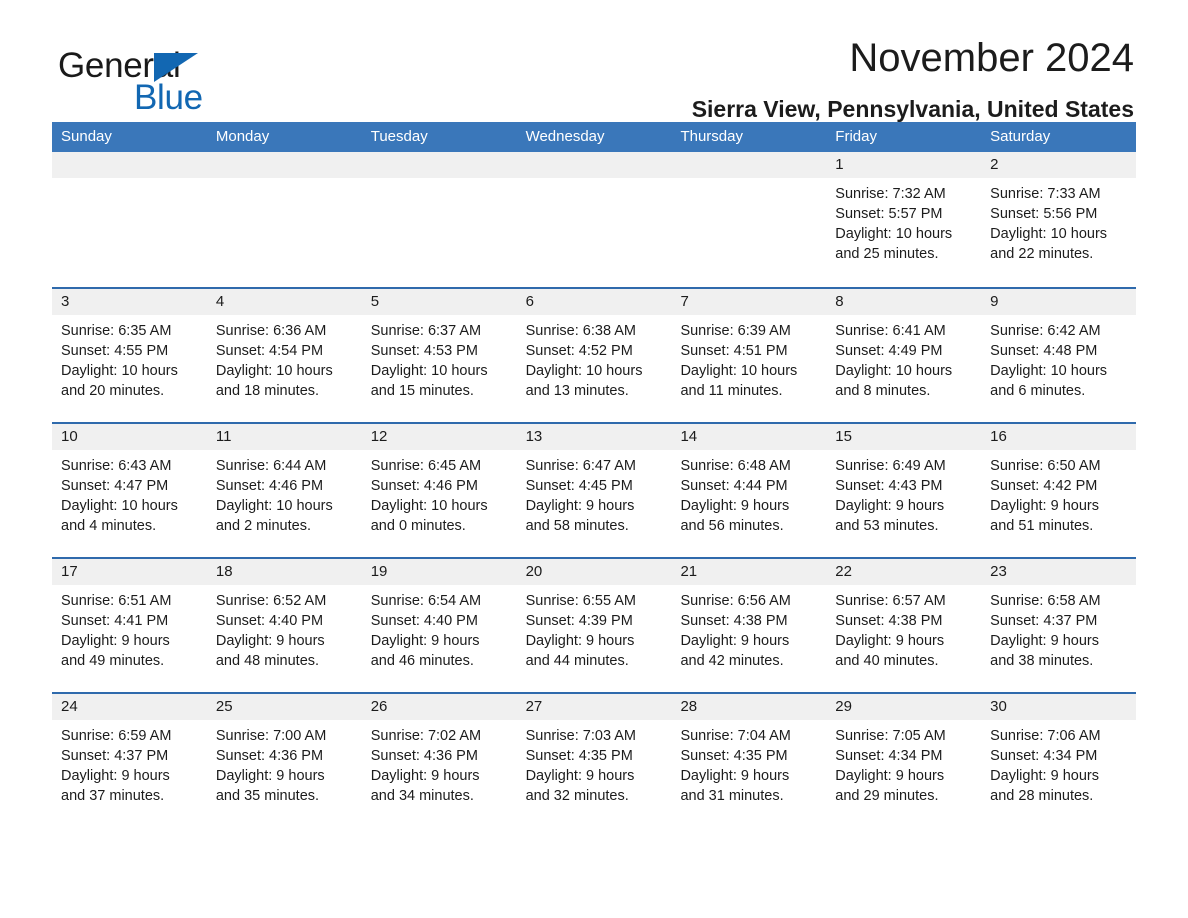 The height and width of the screenshot is (918, 1188). Describe the element at coordinates (580, 736) in the screenshot. I see `sunrise-text: Sunrise: 7:03 AM` at that location.